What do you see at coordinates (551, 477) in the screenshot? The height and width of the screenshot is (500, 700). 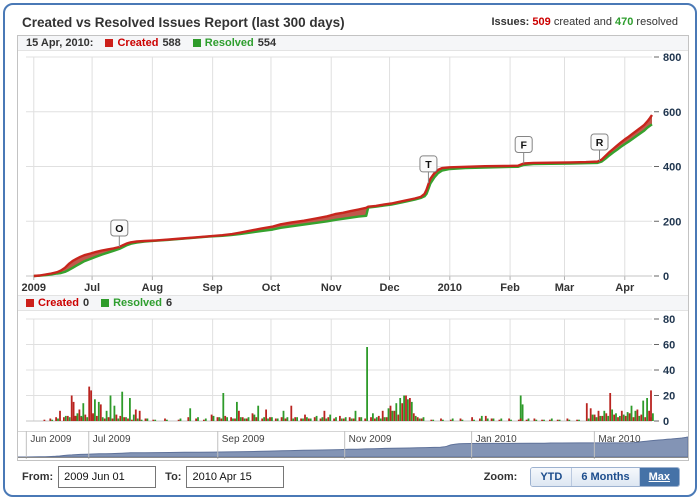 I see `zoom-ytd-button: YTD` at bounding box center [551, 477].